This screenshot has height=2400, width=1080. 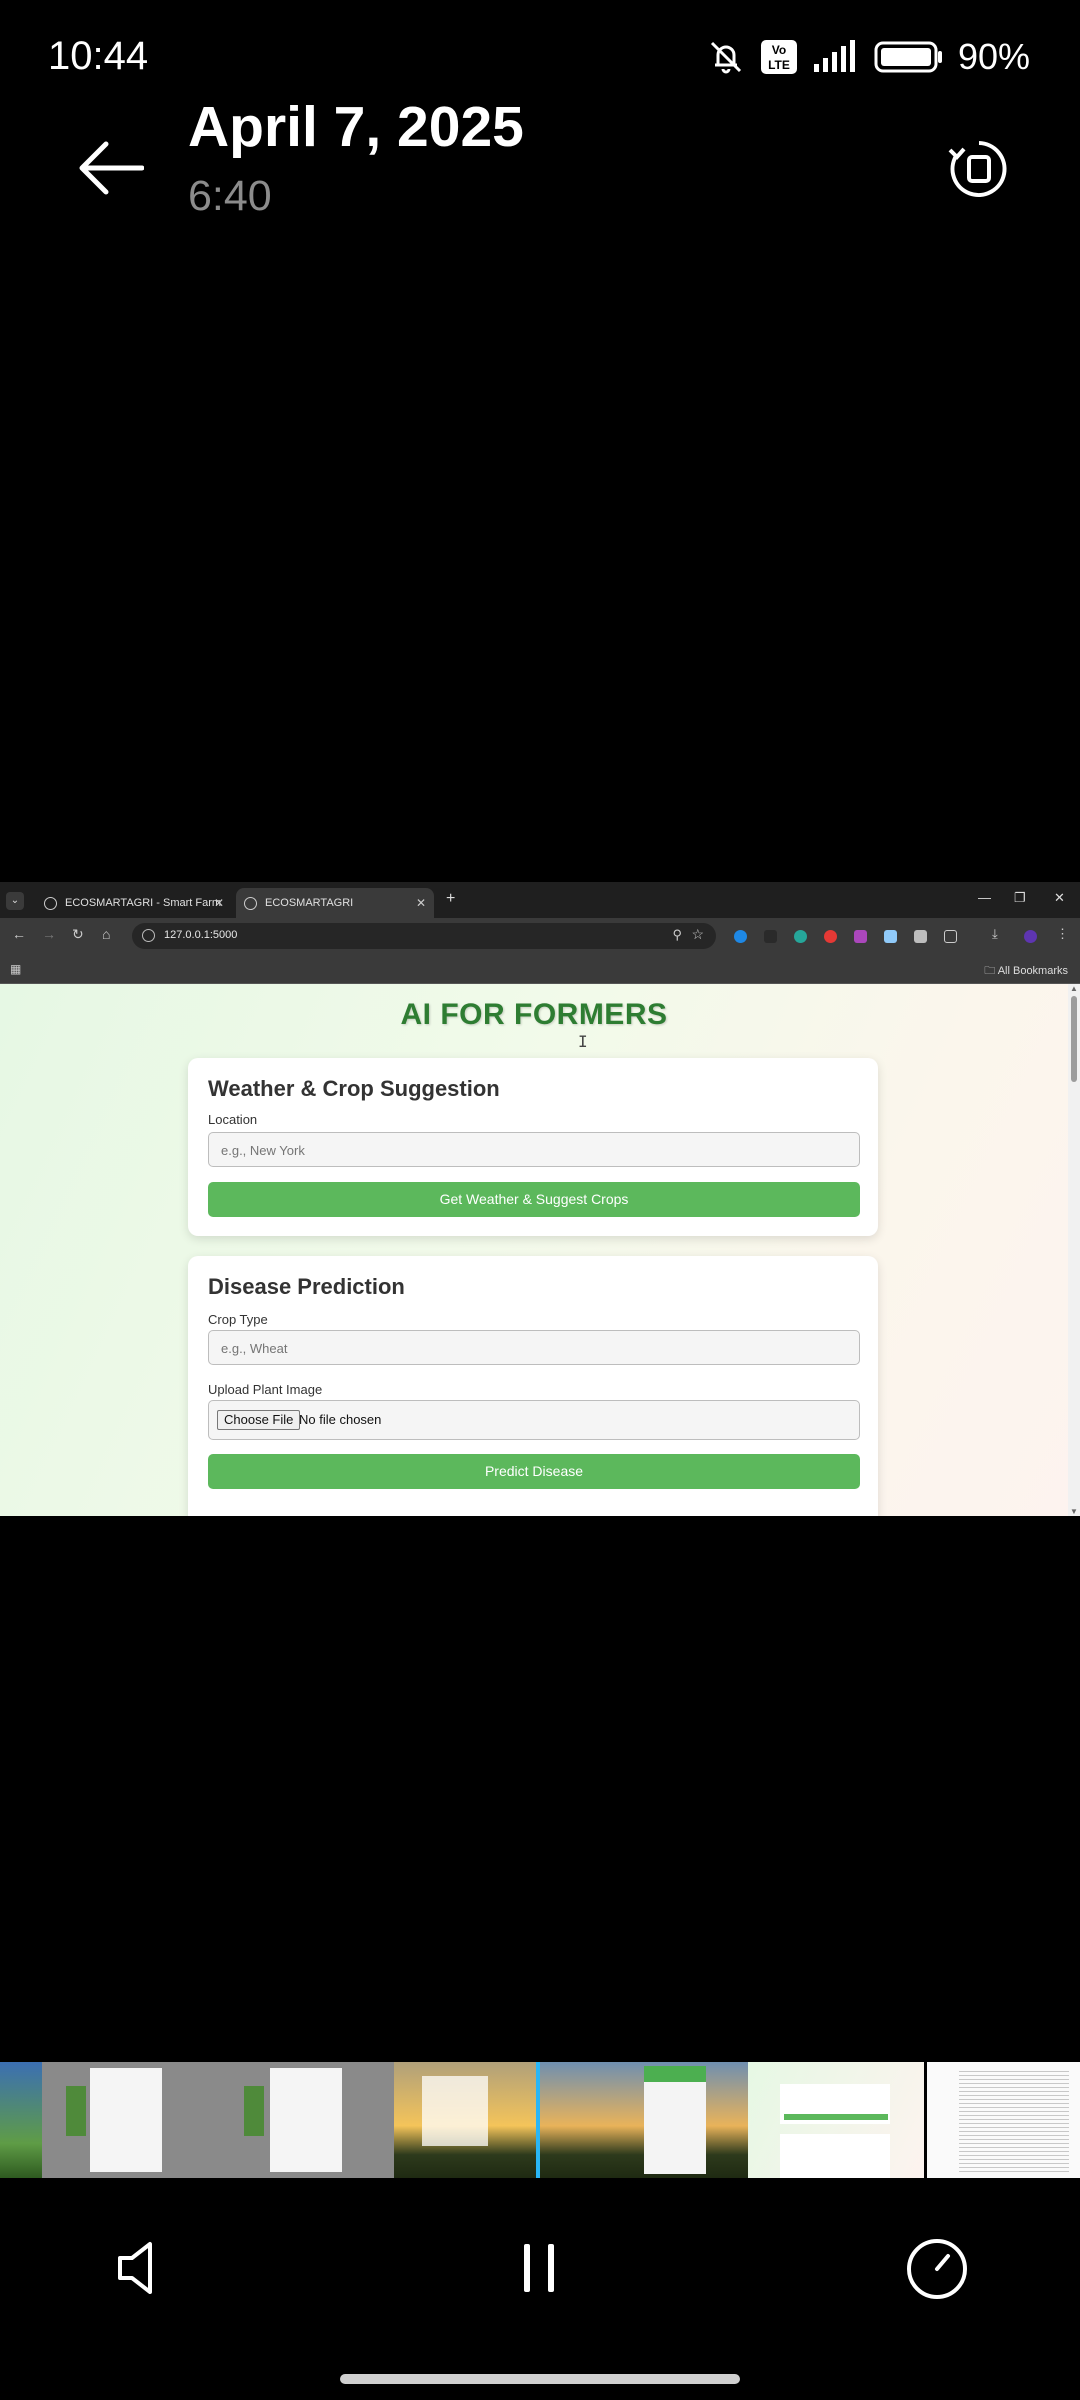 I want to click on text-cursor-icon: I, so click(x=583, y=1041).